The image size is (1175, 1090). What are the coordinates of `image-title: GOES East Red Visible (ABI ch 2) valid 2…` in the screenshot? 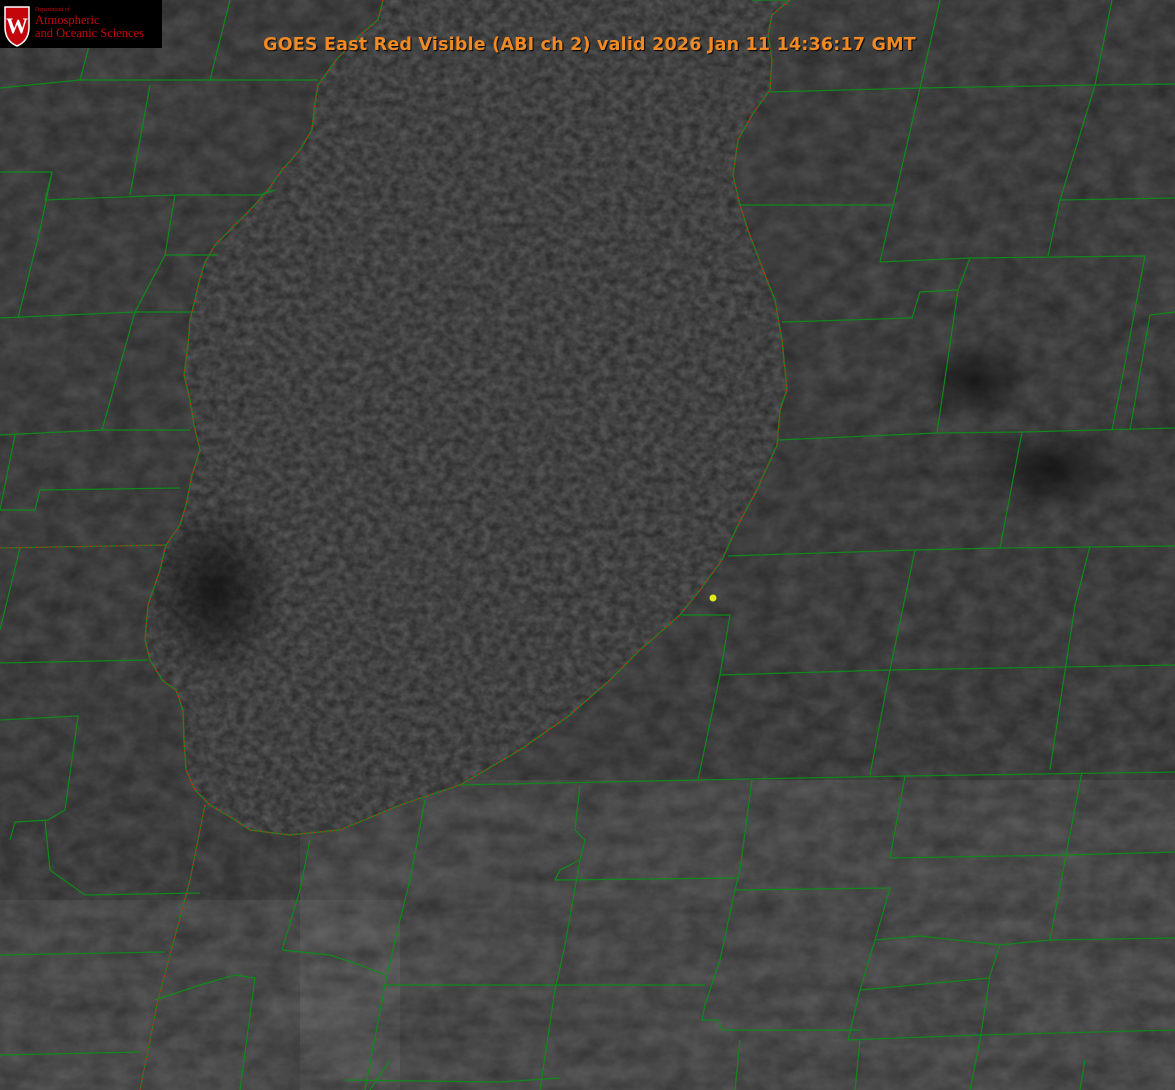 It's located at (589, 45).